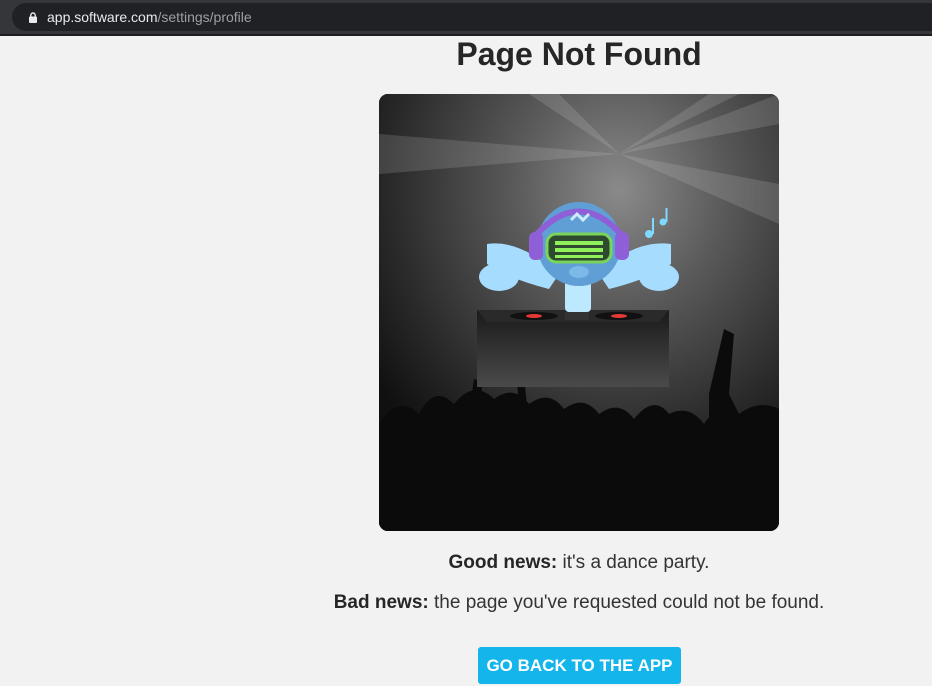  I want to click on good-news-message: it's a dance party., so click(633, 562).